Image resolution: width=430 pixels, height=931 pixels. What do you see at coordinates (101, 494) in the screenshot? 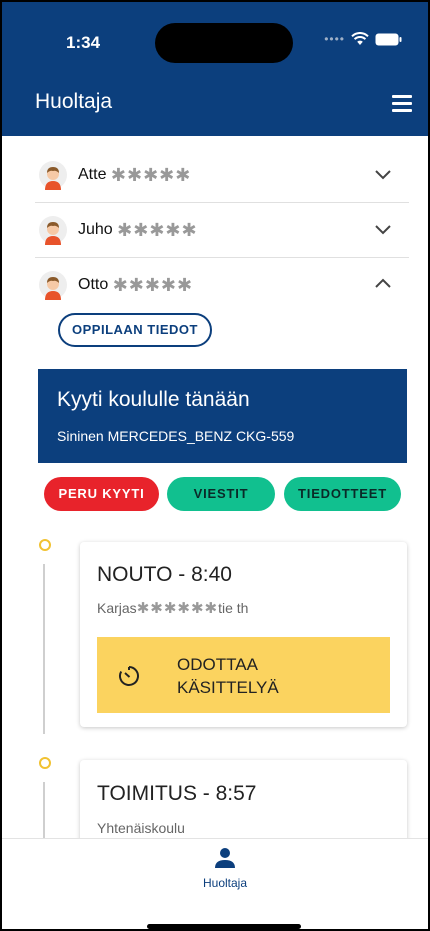
I see `cancel-ride-button: PERU KYYTI` at bounding box center [101, 494].